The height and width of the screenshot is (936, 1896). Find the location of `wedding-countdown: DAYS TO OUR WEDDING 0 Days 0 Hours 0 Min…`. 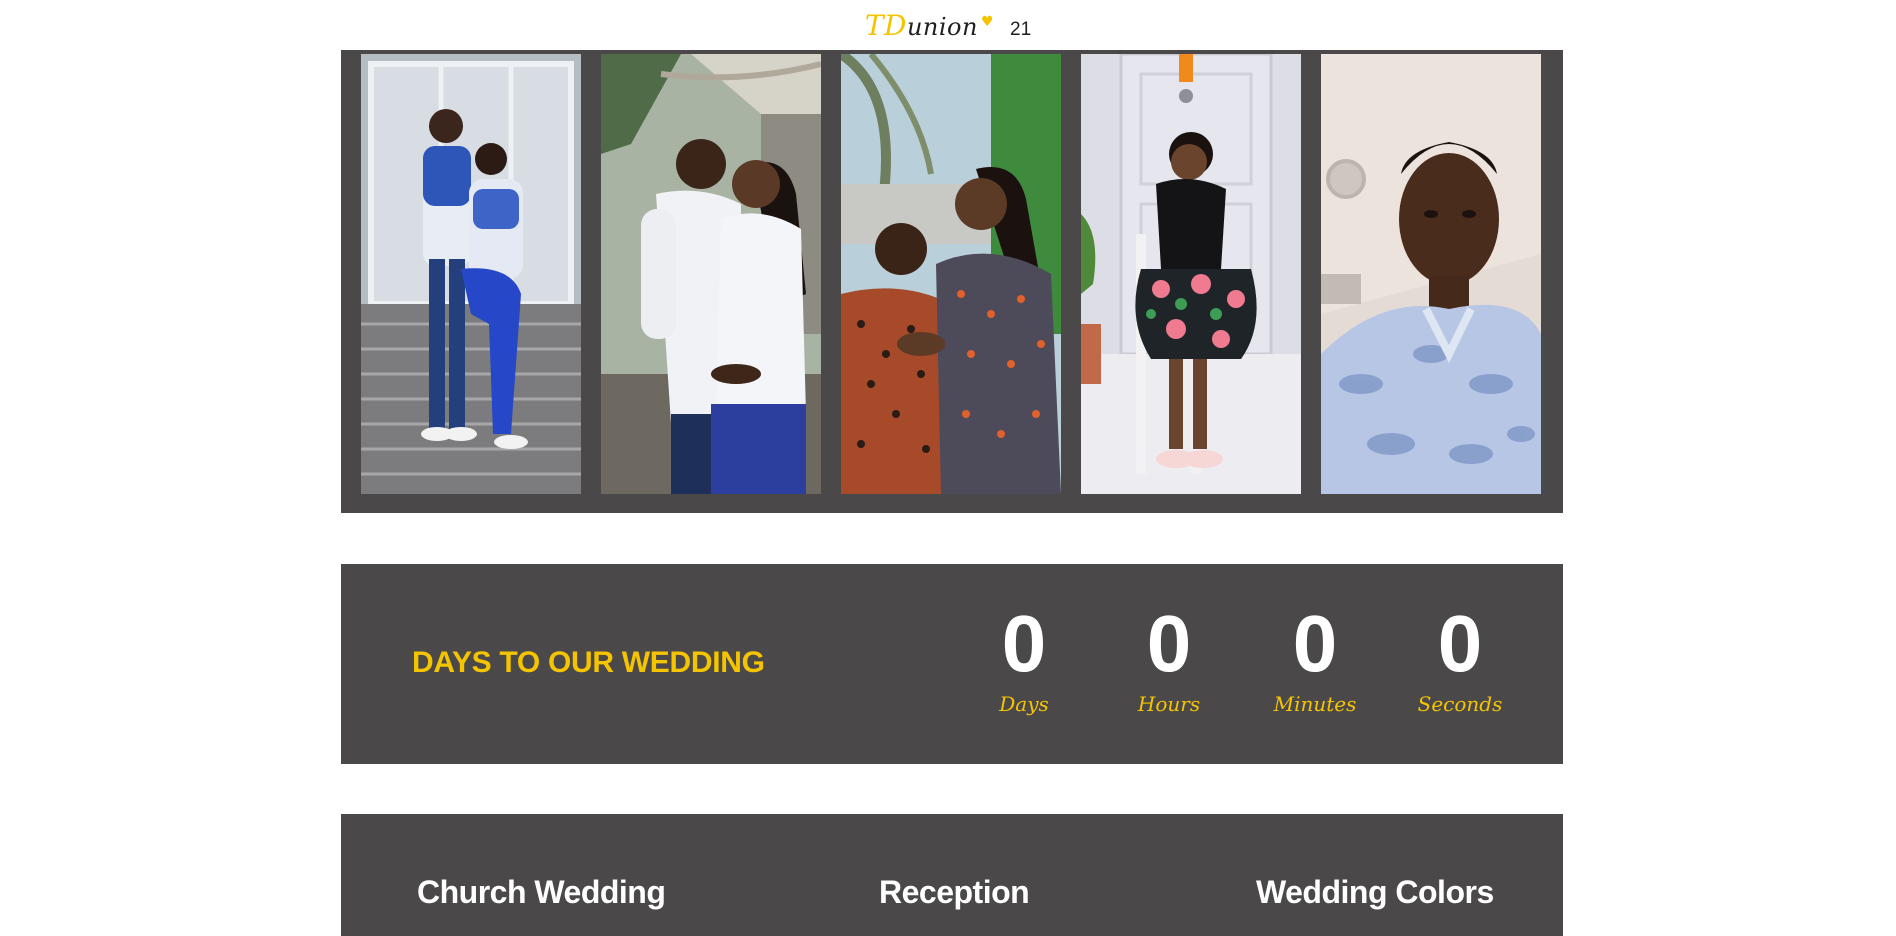

wedding-countdown: DAYS TO OUR WEDDING 0 Days 0 Hours 0 Min… is located at coordinates (952, 664).